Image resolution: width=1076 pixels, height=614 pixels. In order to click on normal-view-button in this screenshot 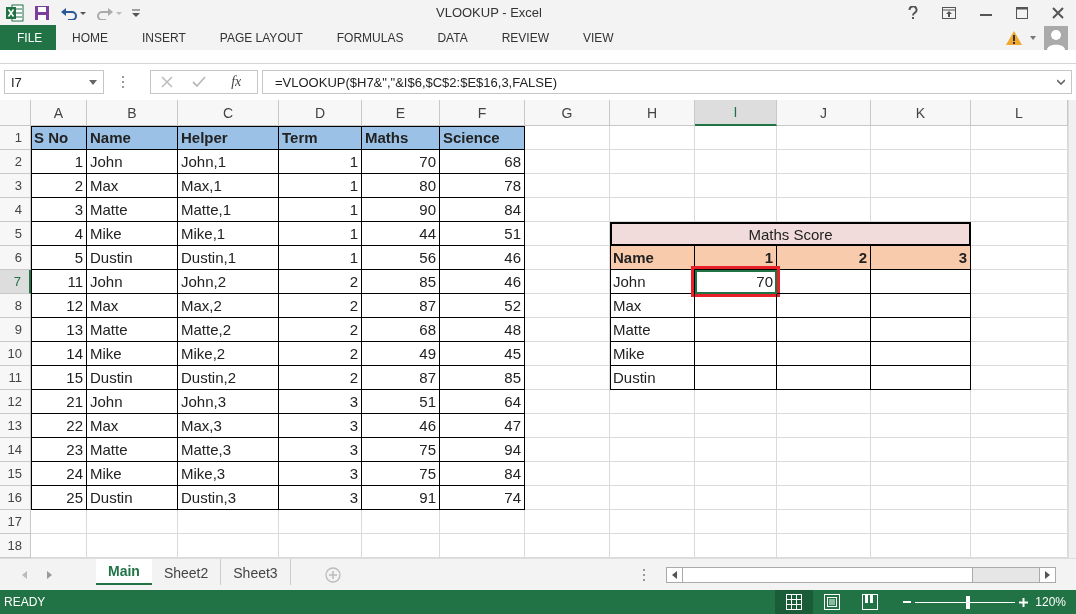, I will do `click(794, 602)`.